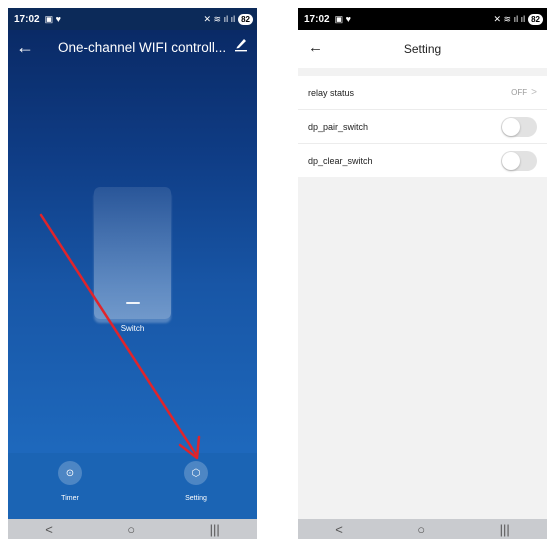 The height and width of the screenshot is (539, 547). Describe the element at coordinates (422, 72) in the screenshot. I see `section-divider` at that location.